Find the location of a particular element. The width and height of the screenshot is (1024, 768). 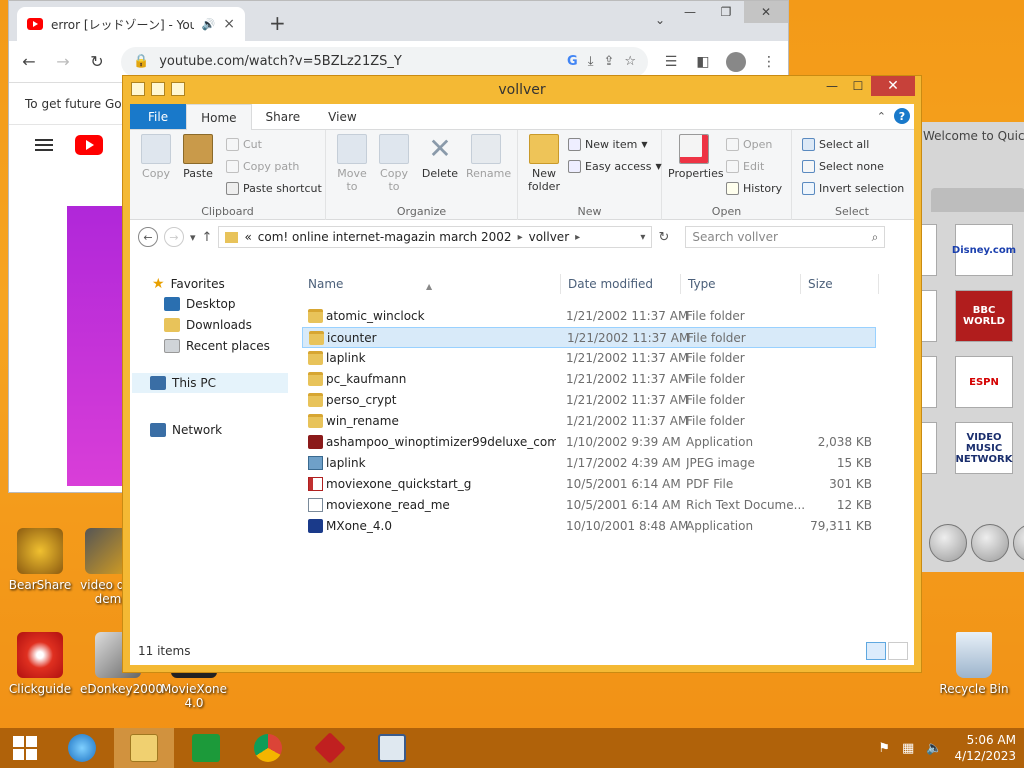

hamburger-menu-icon is located at coordinates (44, 145).